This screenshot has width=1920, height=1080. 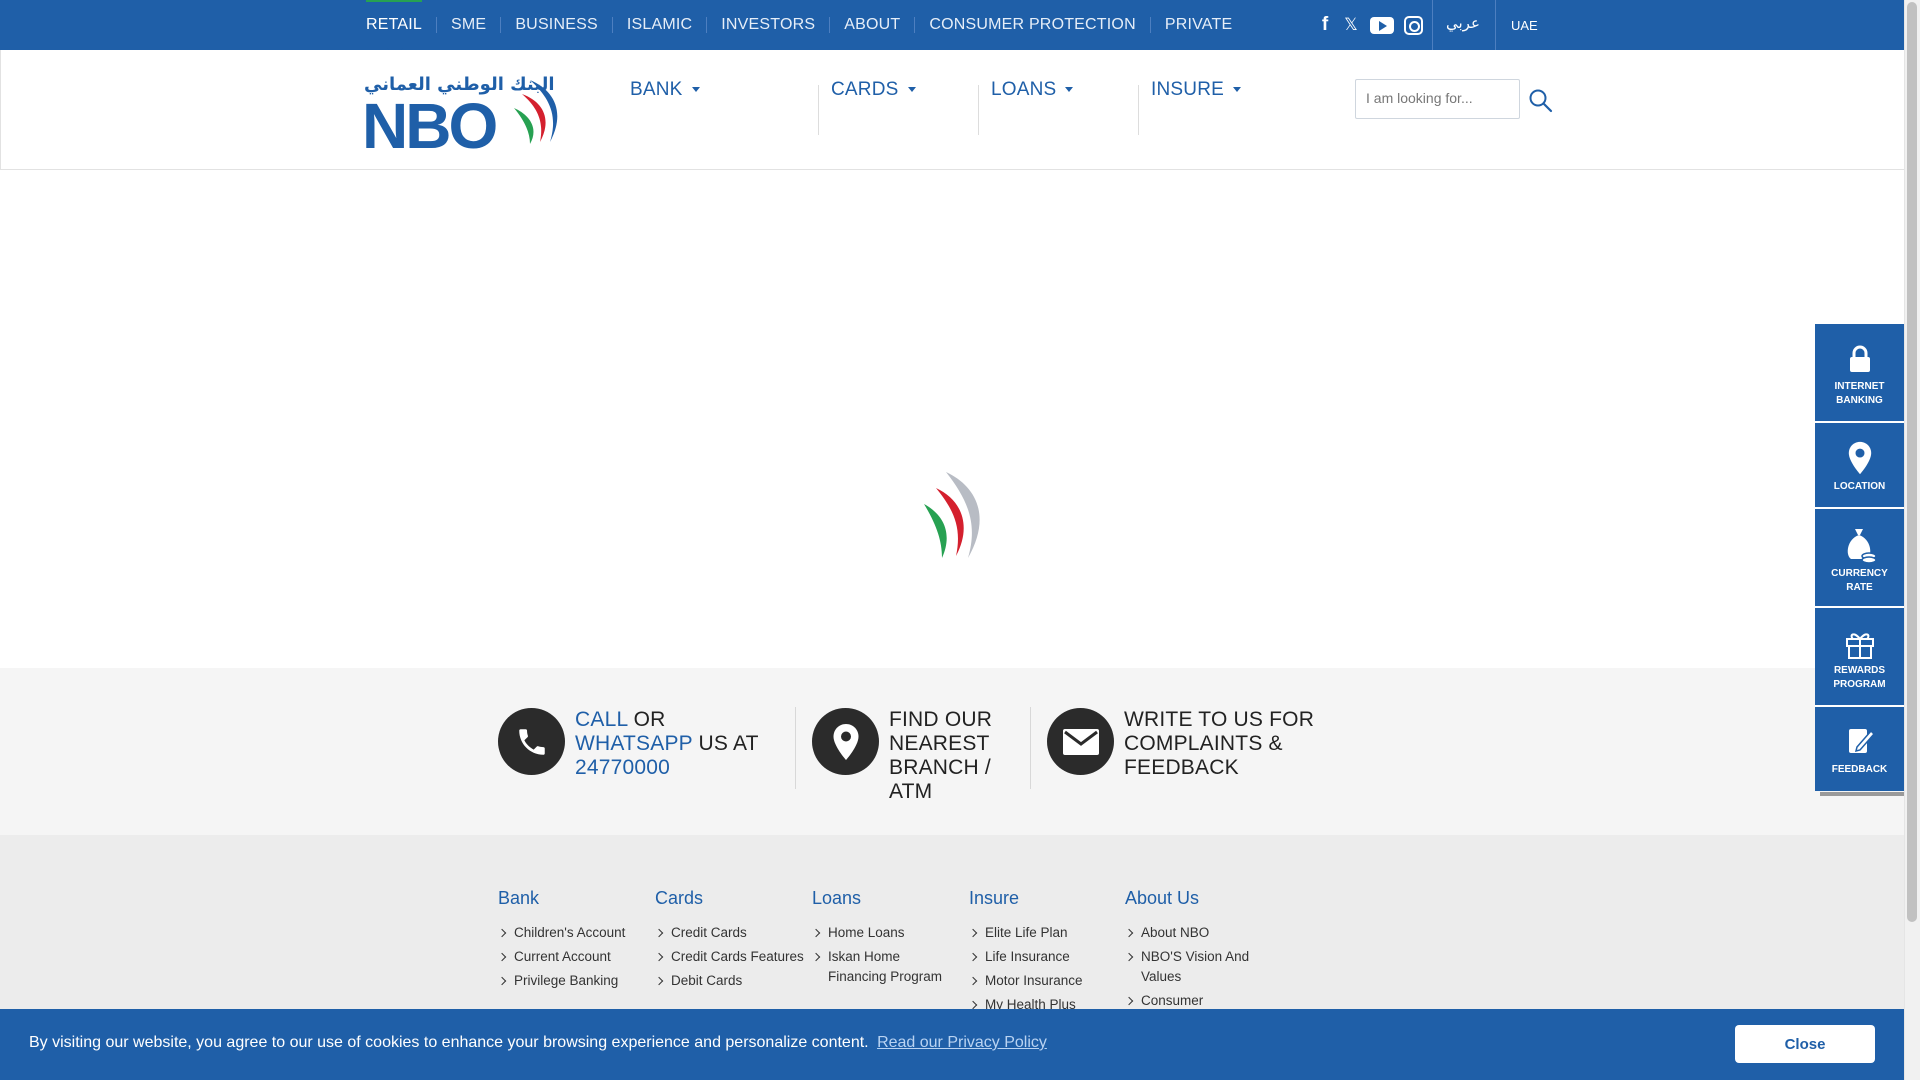 What do you see at coordinates (962, 1042) in the screenshot?
I see `privacy-policy-link: Read our Privacy Policy` at bounding box center [962, 1042].